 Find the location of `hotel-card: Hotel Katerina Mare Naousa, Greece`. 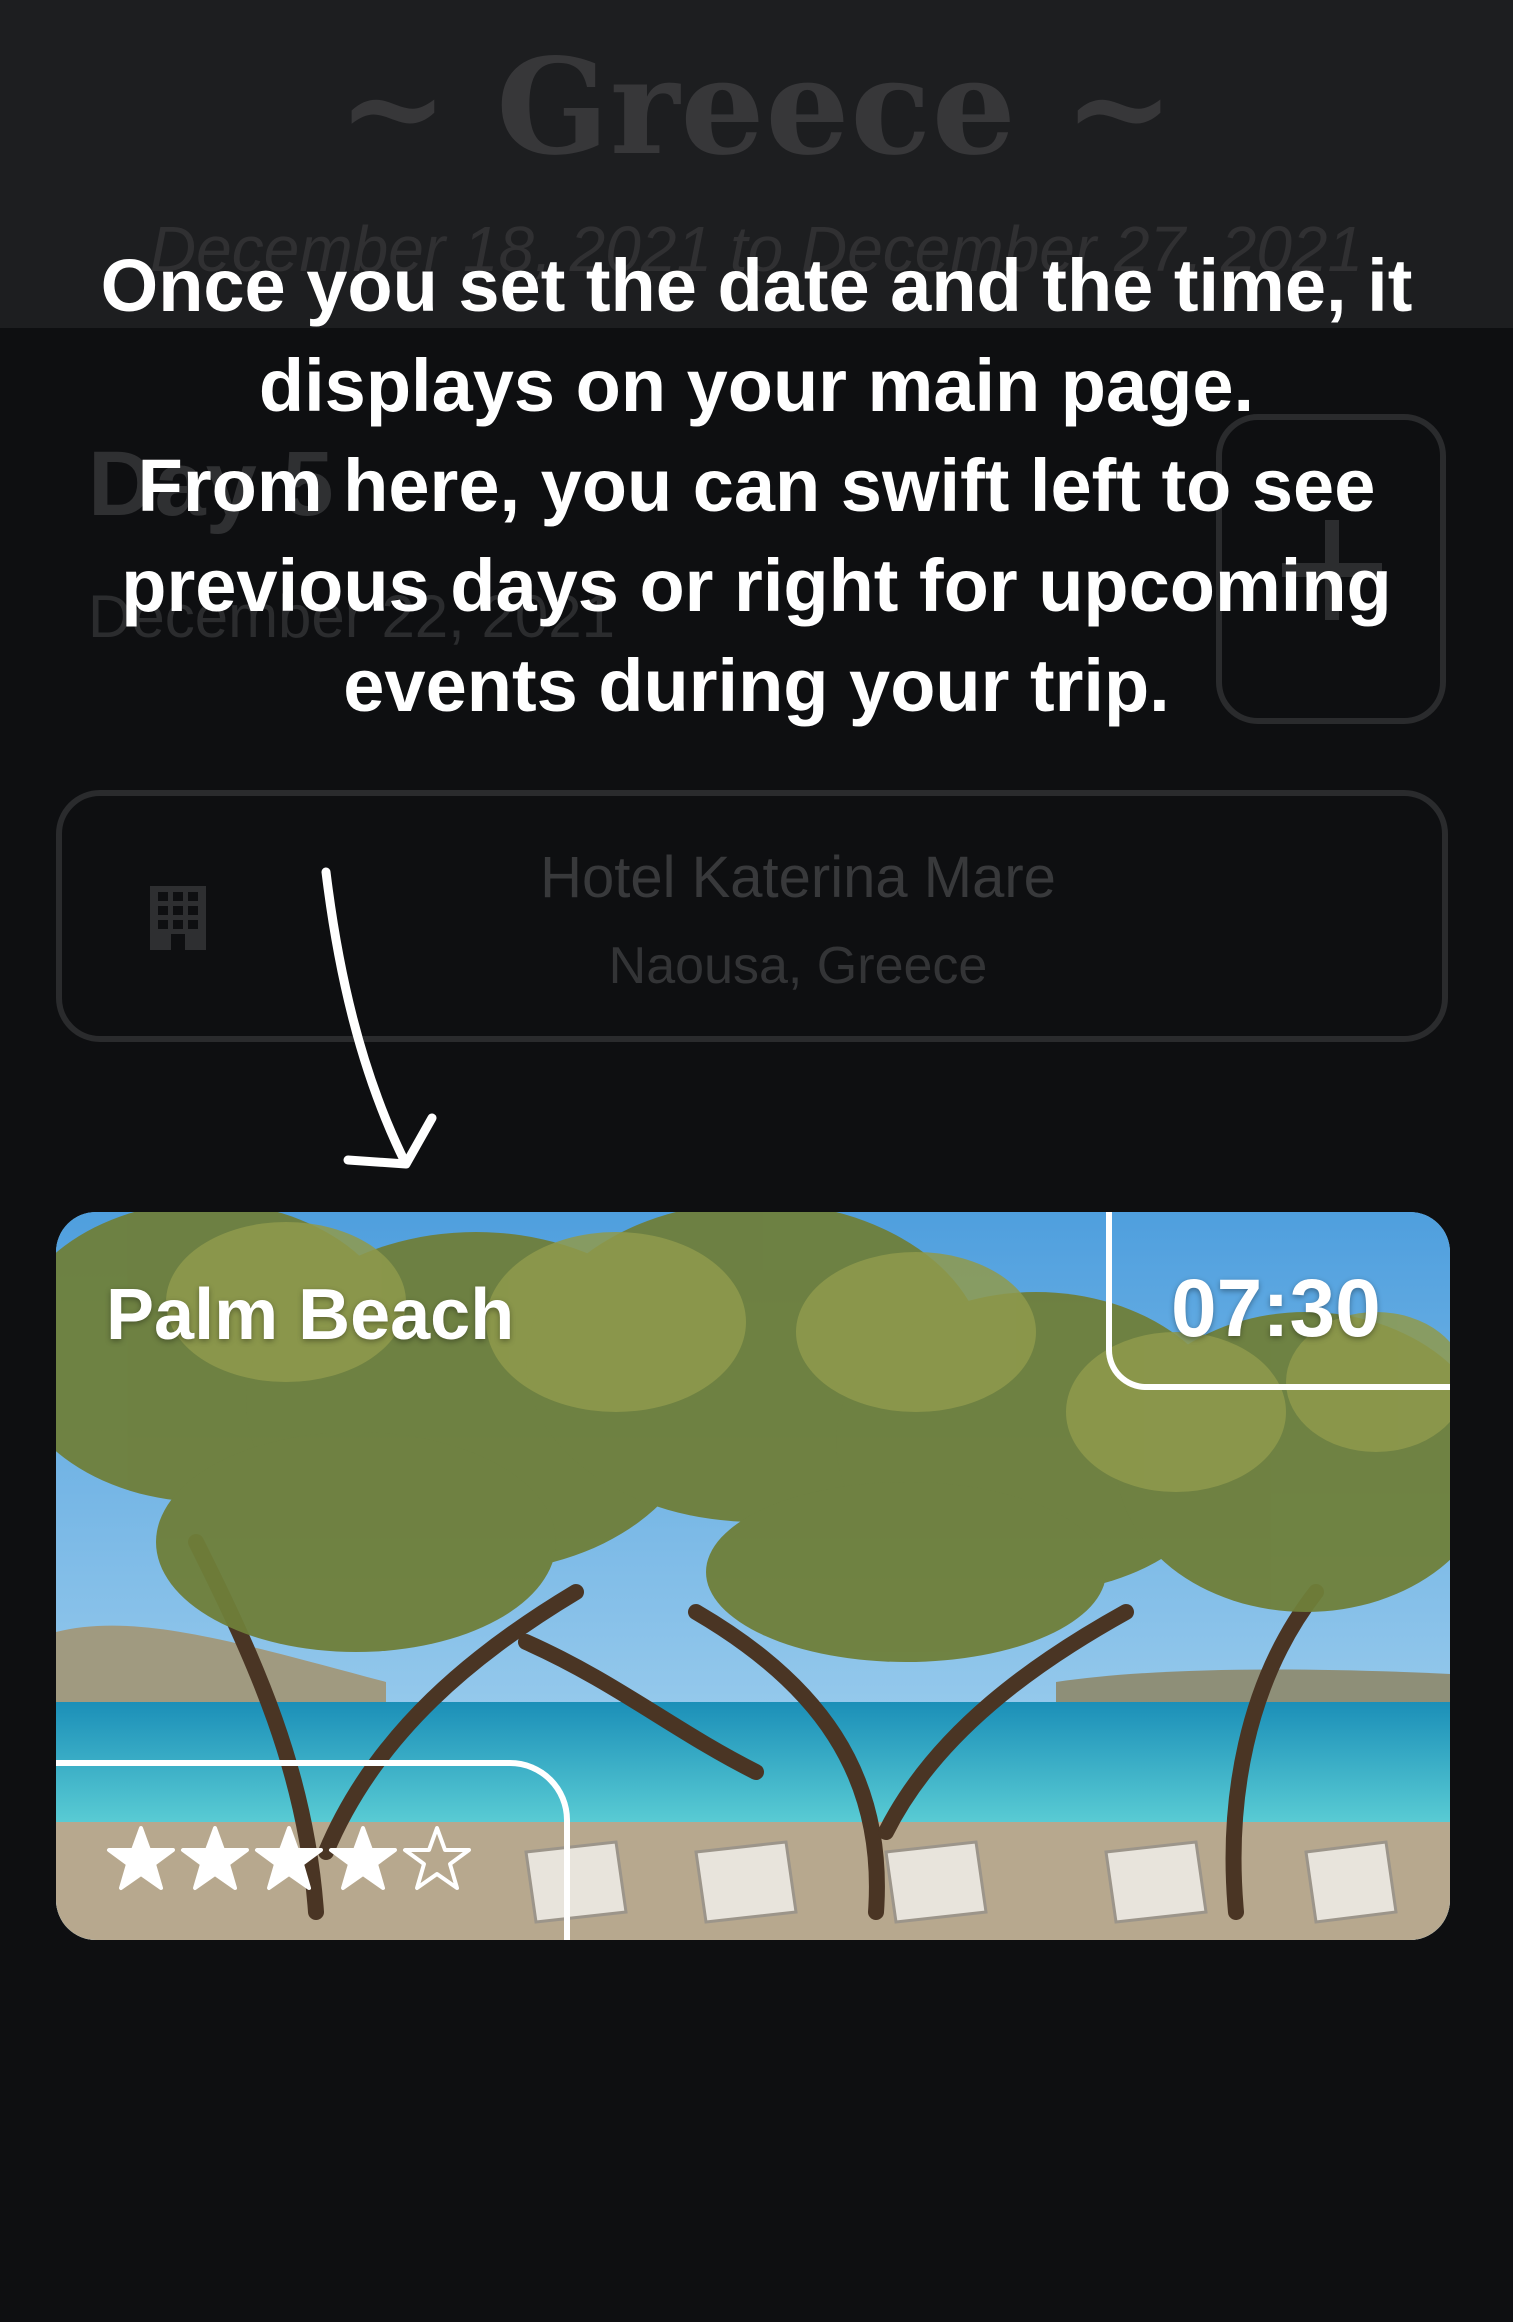

hotel-card: Hotel Katerina Mare Naousa, Greece is located at coordinates (752, 916).